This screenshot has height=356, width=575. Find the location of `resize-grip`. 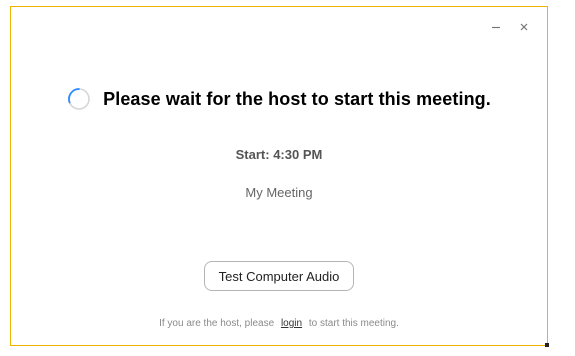

resize-grip is located at coordinates (547, 345).